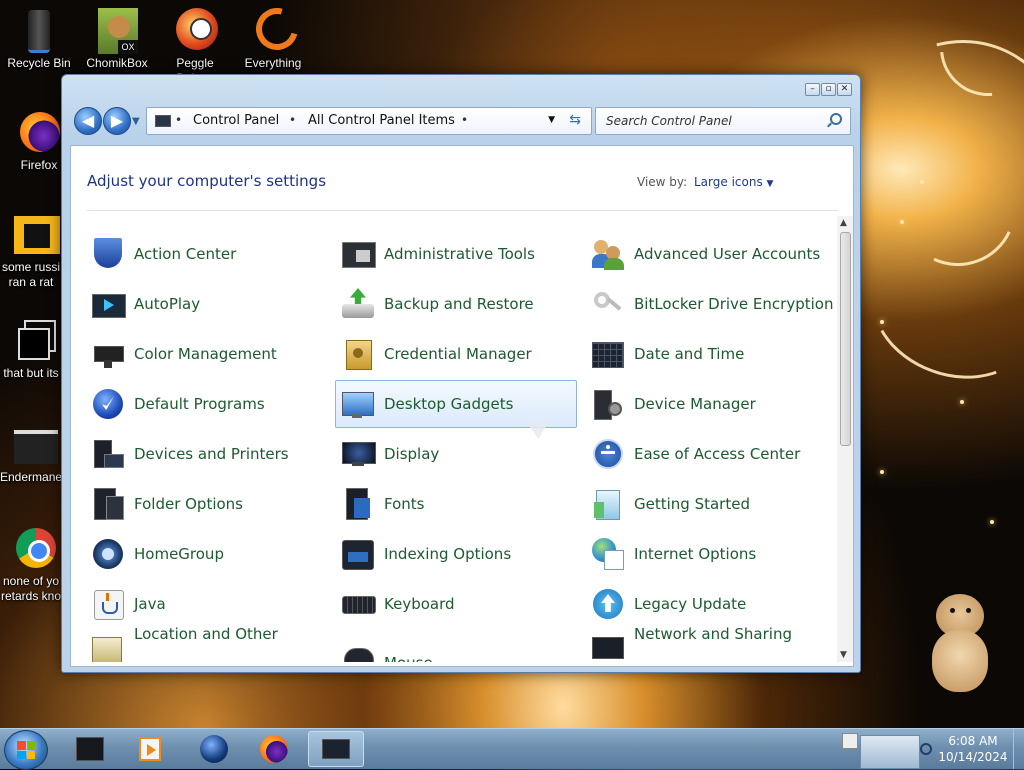 The image size is (1024, 770). What do you see at coordinates (456, 554) in the screenshot?
I see `cp-item-indexing-options: Indexing Options` at bounding box center [456, 554].